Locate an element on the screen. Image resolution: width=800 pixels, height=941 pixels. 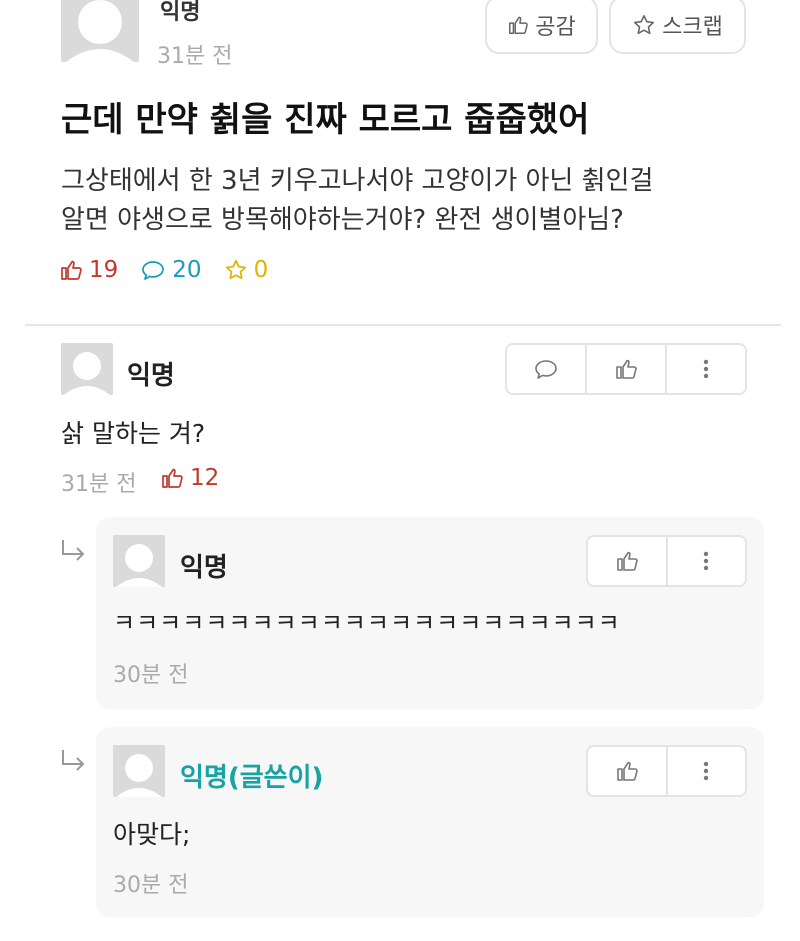
reply-button is located at coordinates (547, 369).